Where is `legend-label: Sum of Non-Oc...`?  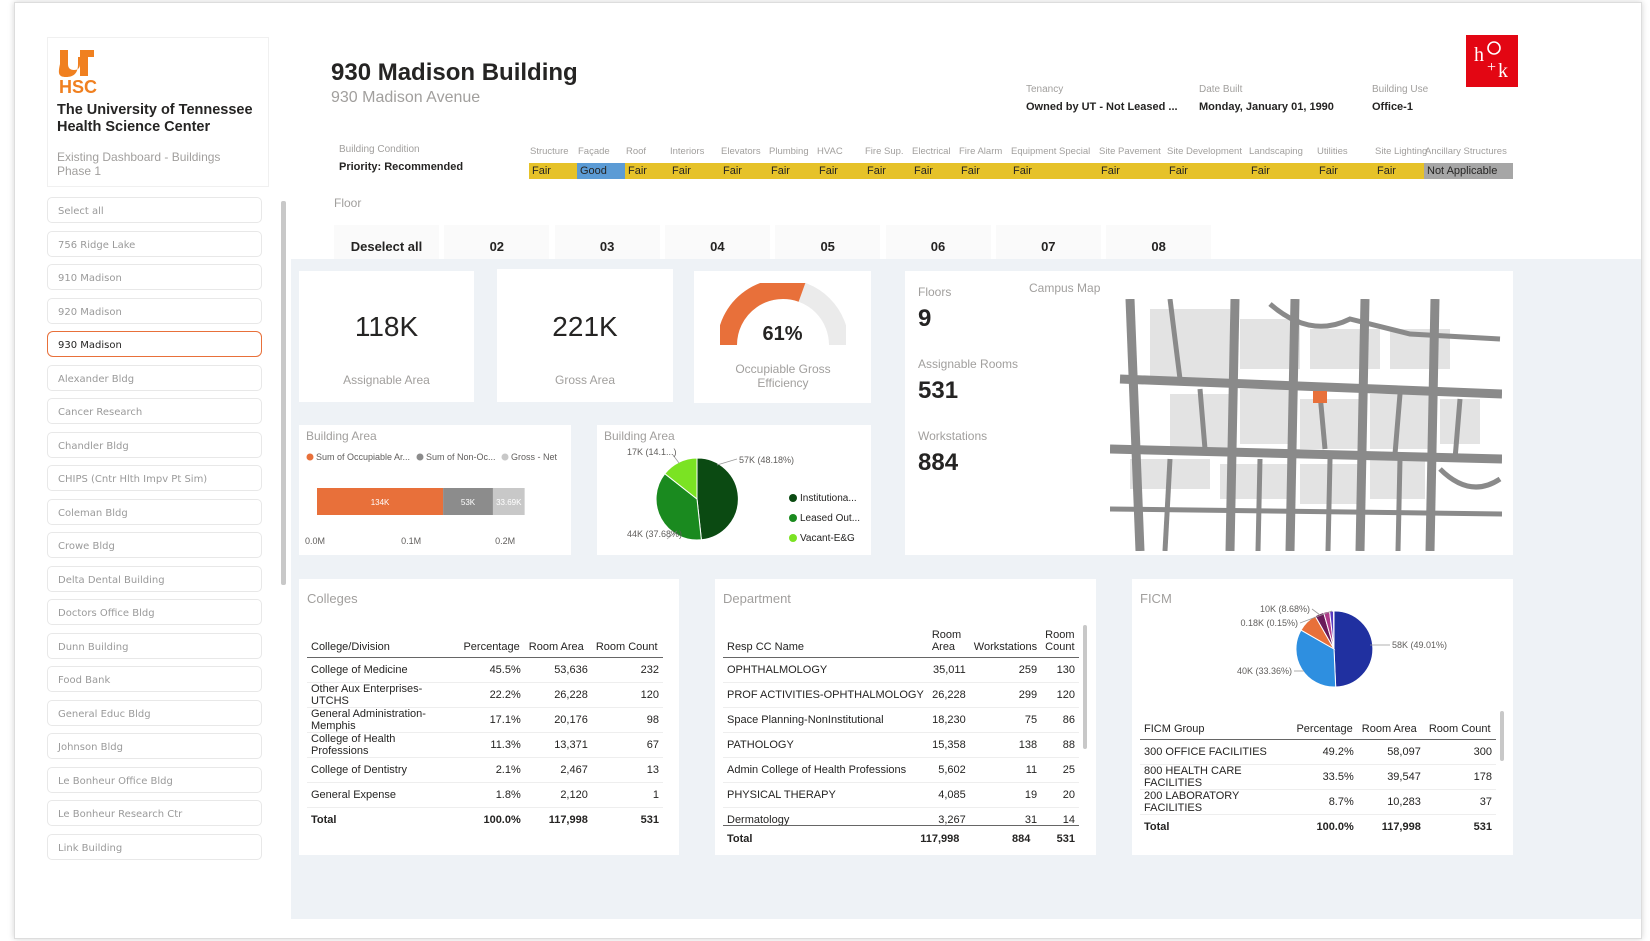 legend-label: Sum of Non-Oc... is located at coordinates (461, 457).